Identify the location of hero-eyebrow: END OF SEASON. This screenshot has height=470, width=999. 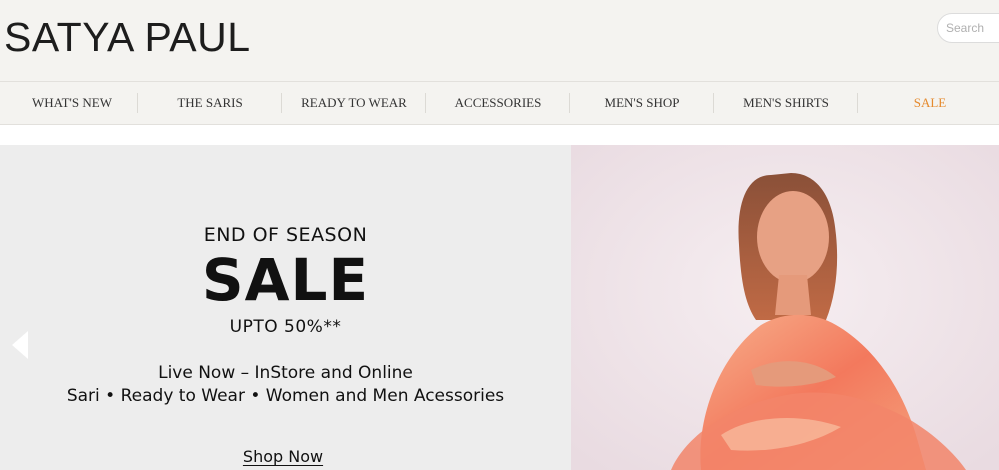
(285, 235).